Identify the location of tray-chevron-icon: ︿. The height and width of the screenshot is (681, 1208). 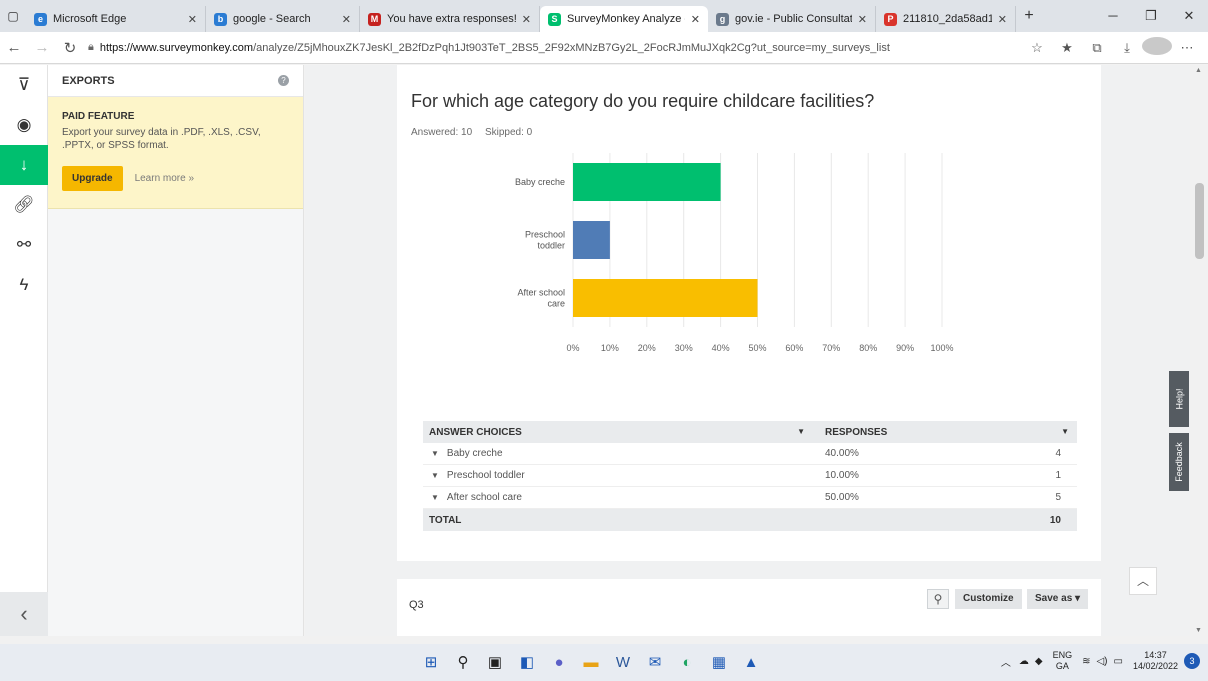
(1006, 661).